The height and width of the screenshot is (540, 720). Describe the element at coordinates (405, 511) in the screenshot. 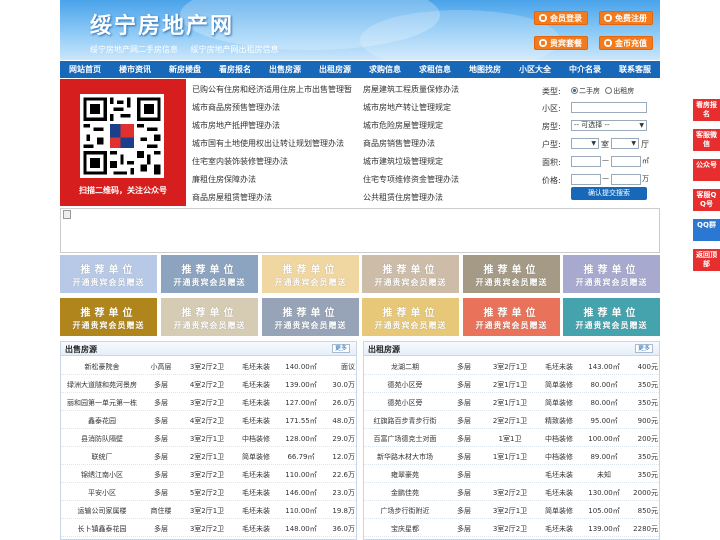

I see `listing-name: 广场步行街附近` at that location.